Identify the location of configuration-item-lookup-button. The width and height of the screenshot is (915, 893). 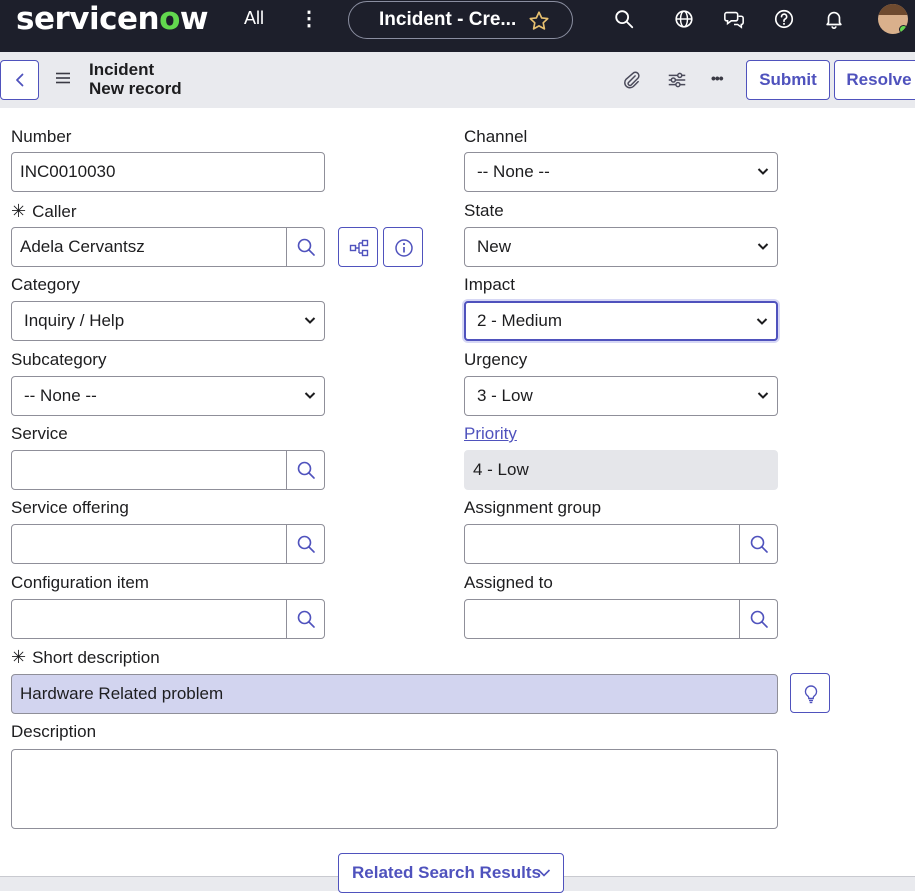
(305, 619).